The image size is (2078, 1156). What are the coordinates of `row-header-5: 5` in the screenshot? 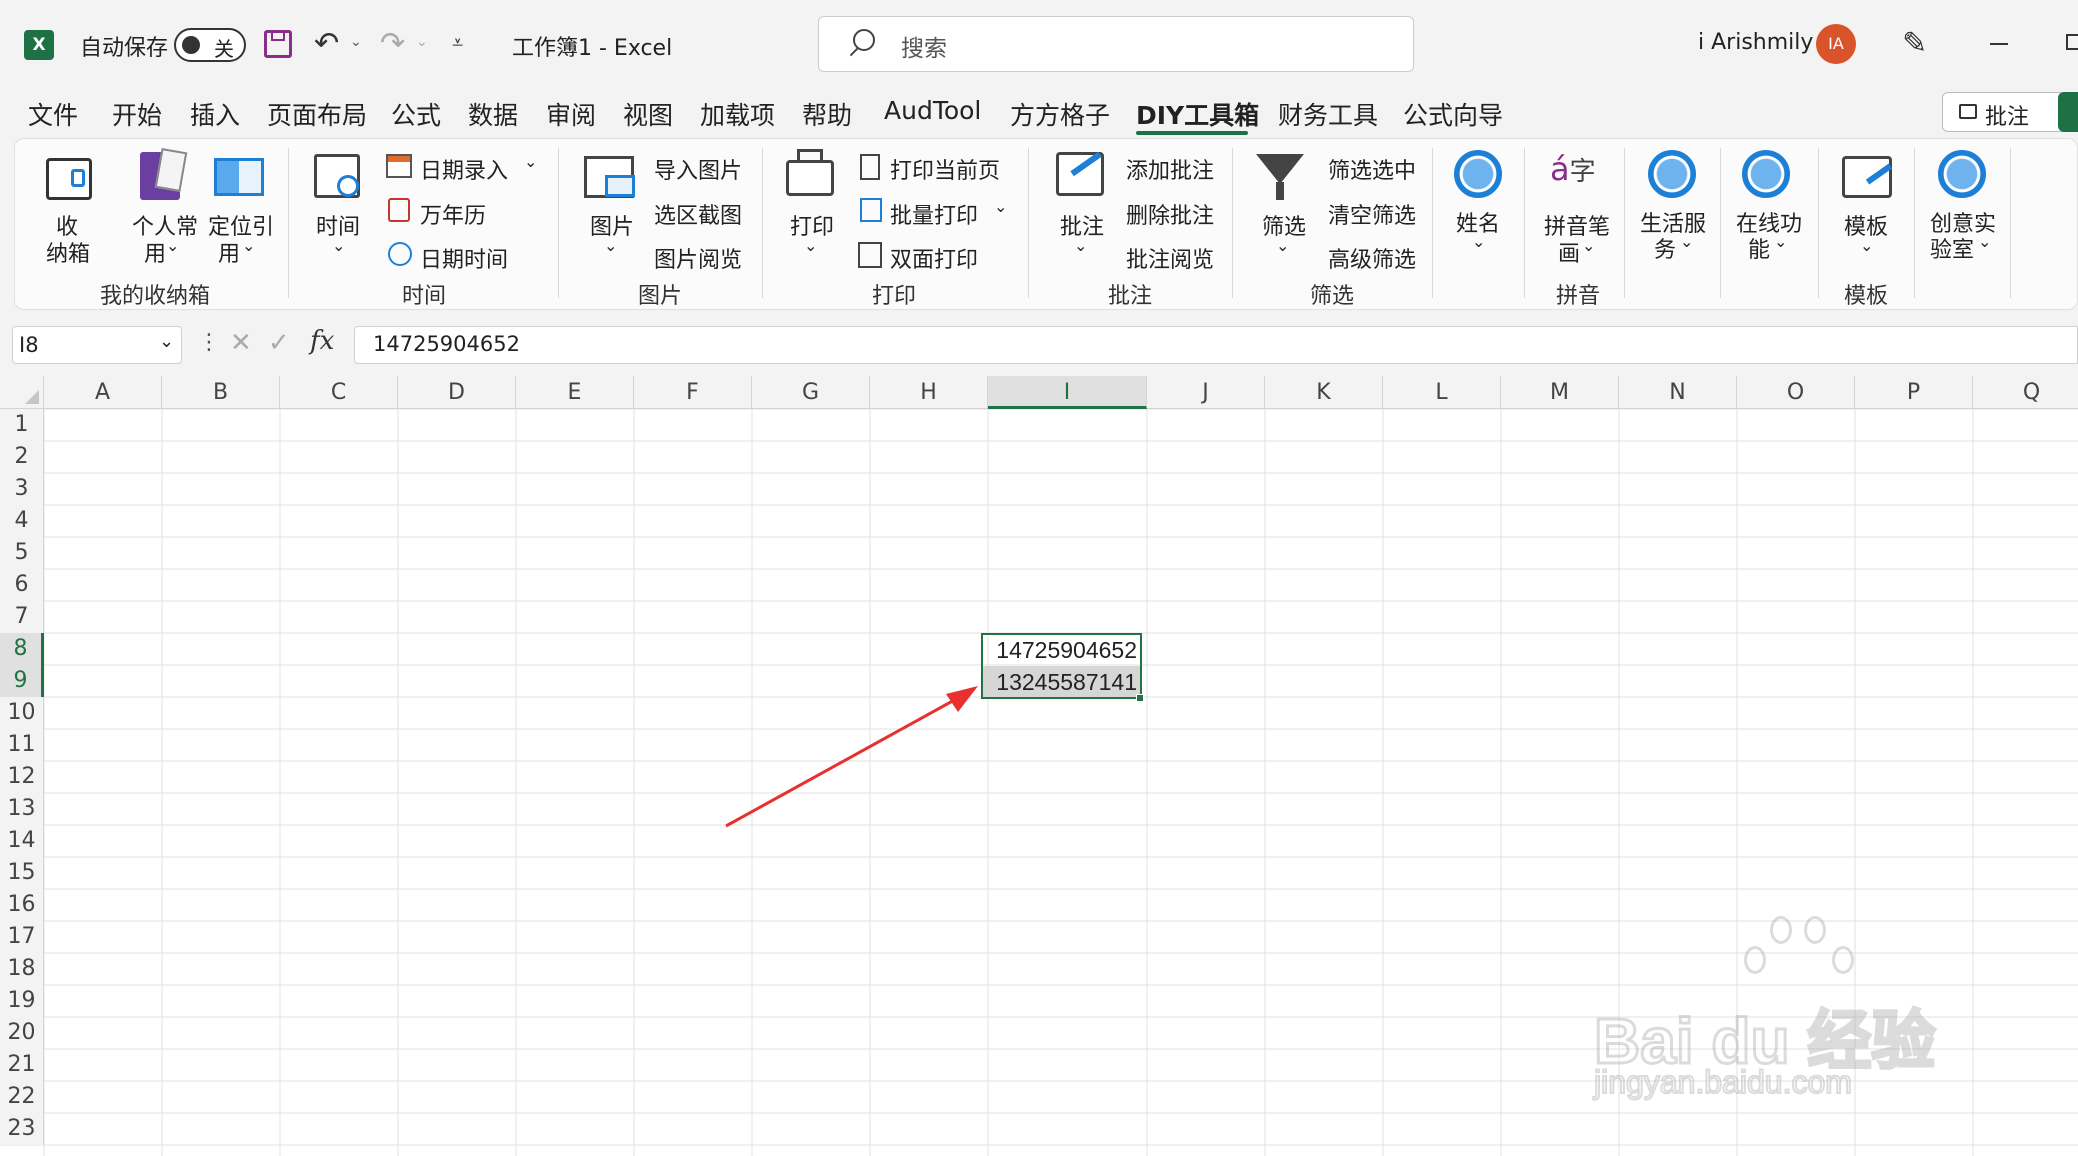 It's located at (22, 553).